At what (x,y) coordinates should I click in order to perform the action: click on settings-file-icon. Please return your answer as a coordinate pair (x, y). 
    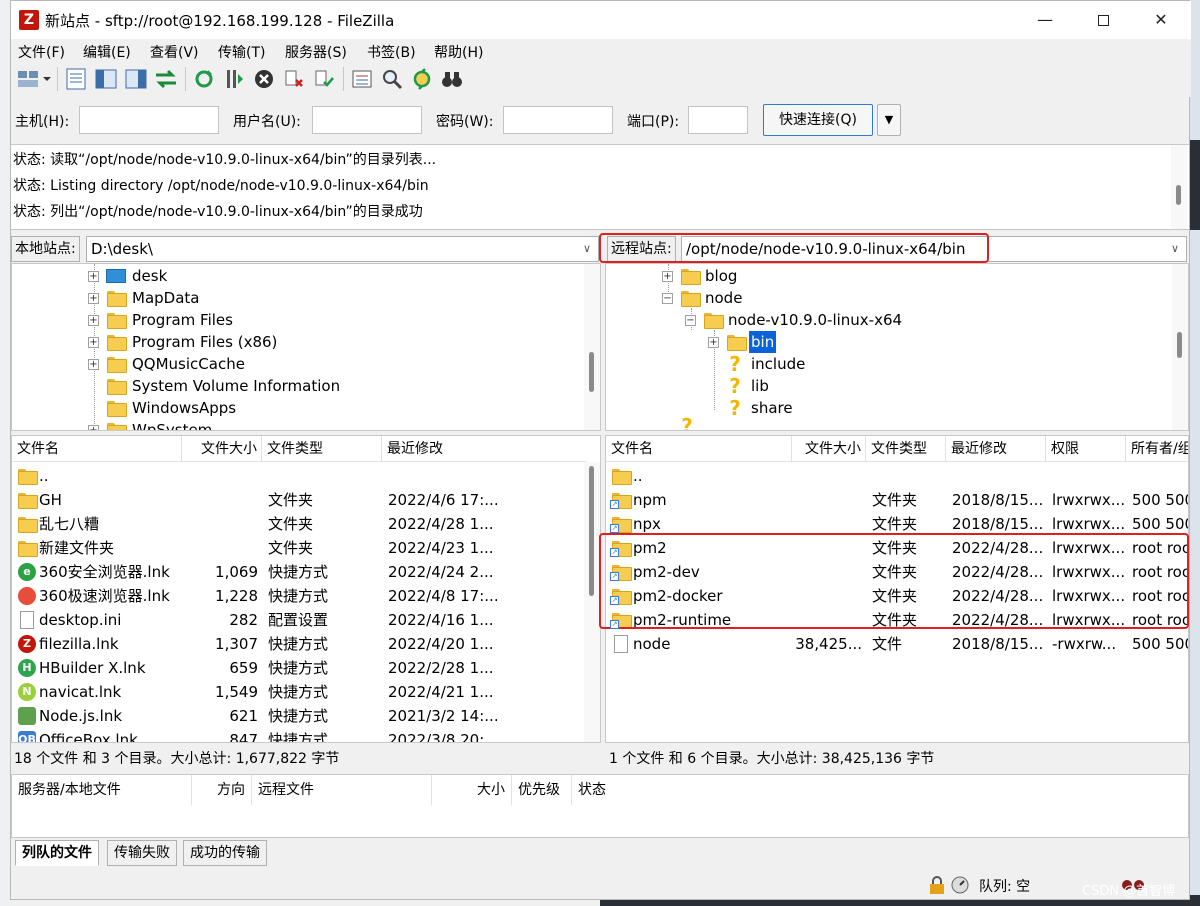
    Looking at the image, I should click on (27, 620).